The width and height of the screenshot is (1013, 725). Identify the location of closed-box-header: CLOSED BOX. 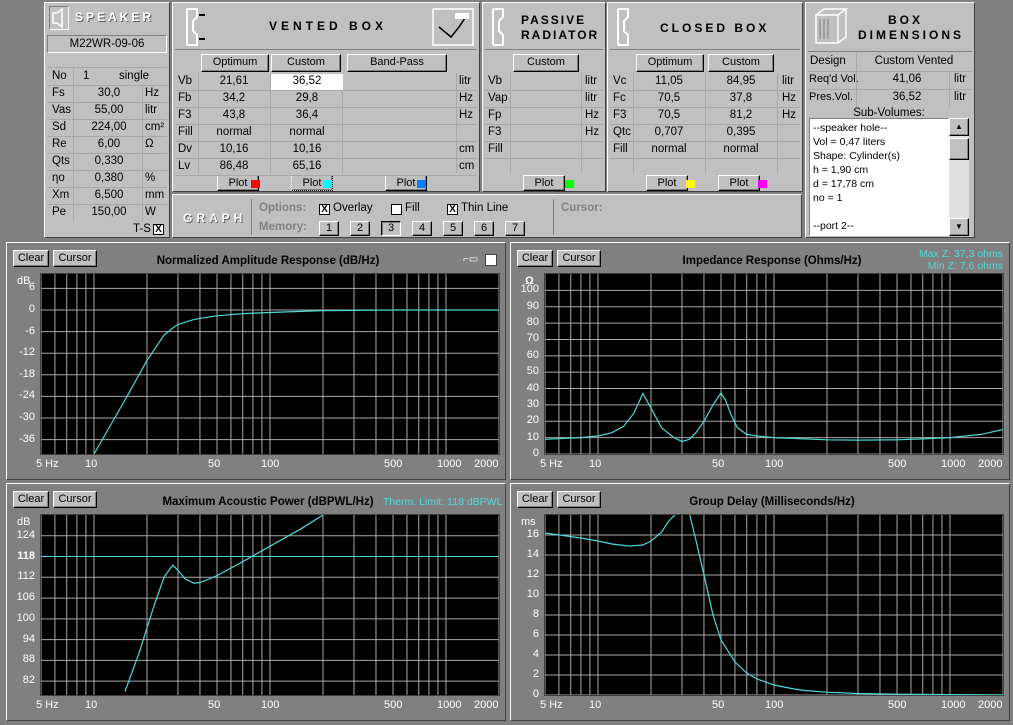
(715, 28).